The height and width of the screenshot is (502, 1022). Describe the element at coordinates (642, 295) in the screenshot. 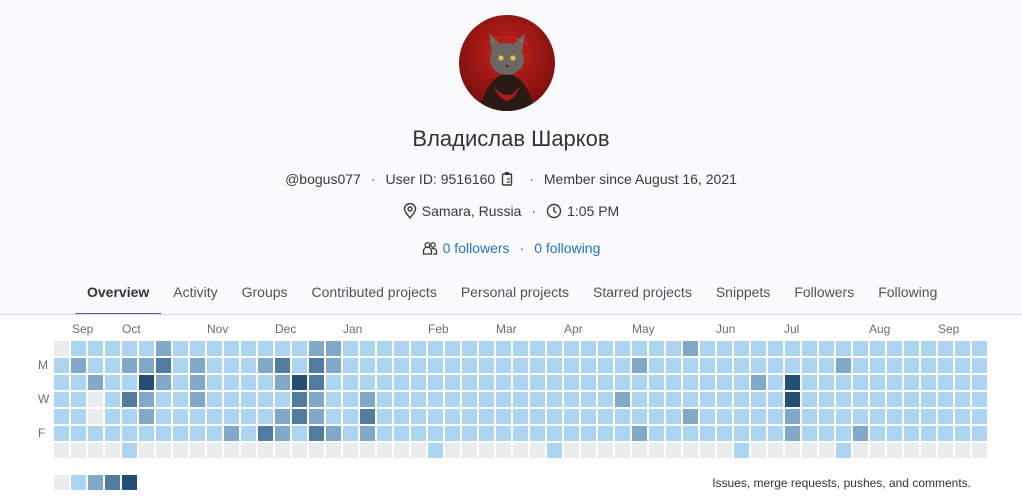

I see `tab-starred-projects: Starred projects` at that location.